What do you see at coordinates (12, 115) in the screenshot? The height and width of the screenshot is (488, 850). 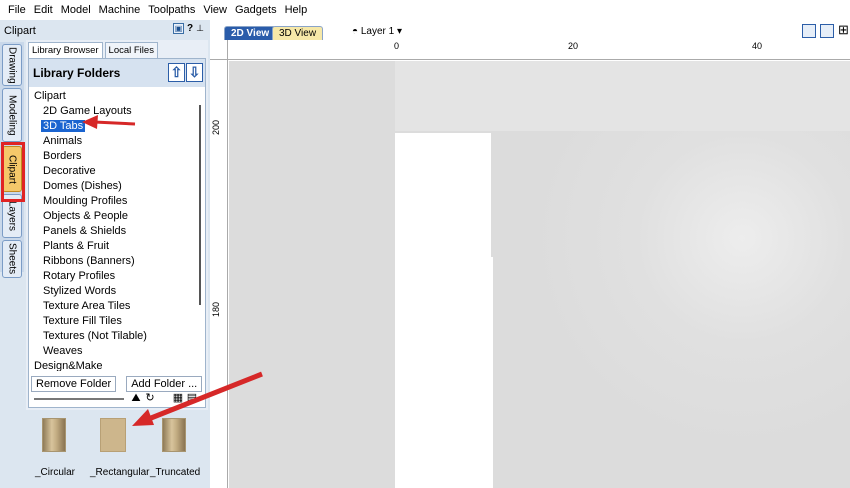 I see `tab-modeling: Modeling` at bounding box center [12, 115].